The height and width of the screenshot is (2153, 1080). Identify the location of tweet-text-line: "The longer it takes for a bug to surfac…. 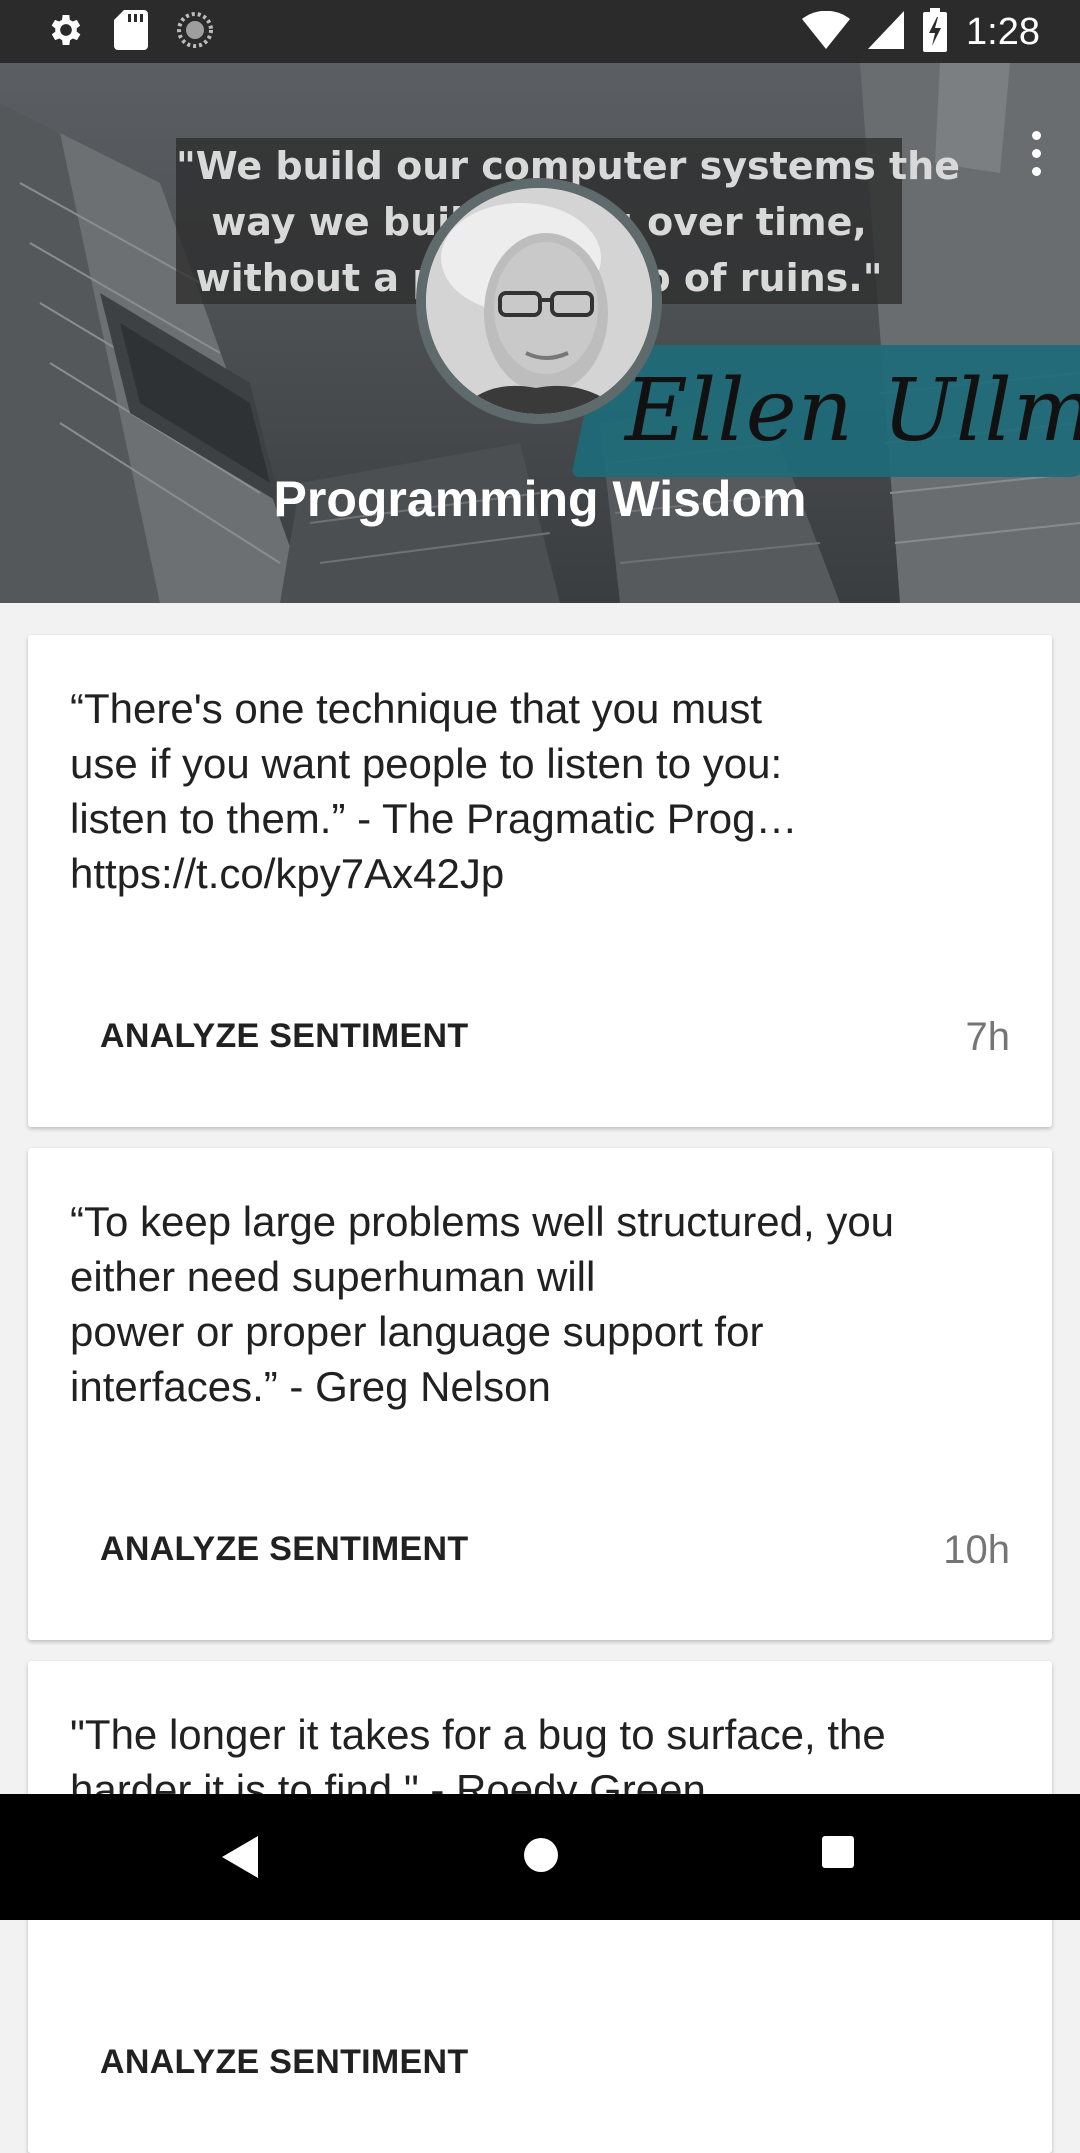
(478, 1734).